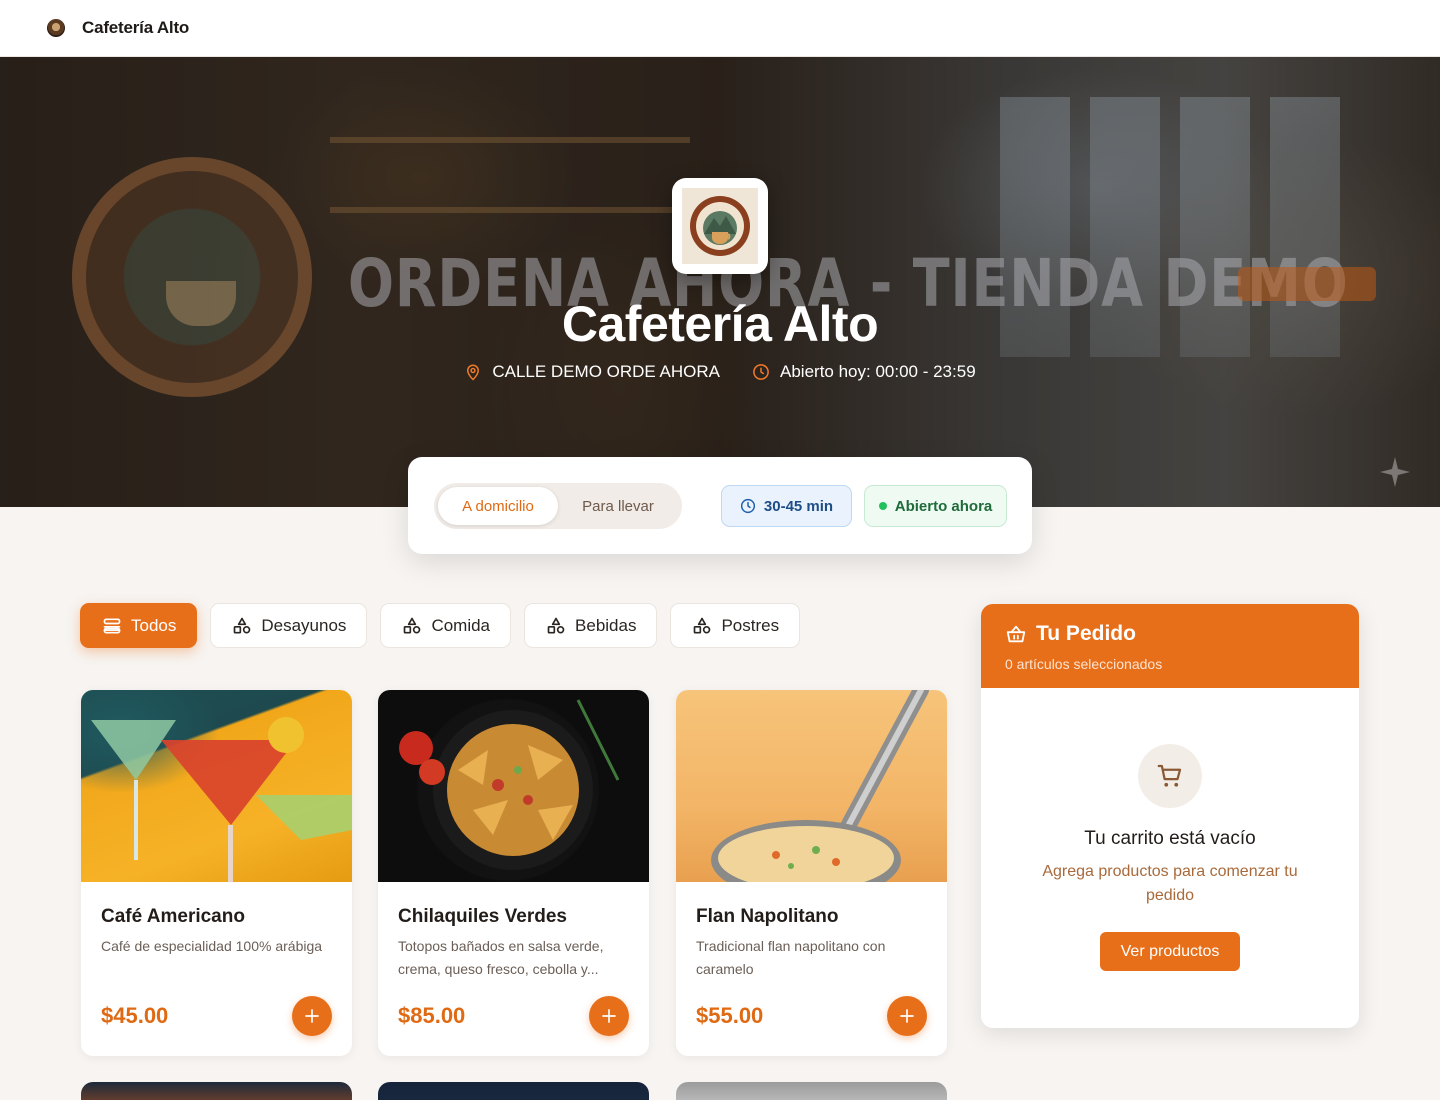 This screenshot has width=1440, height=1100. Describe the element at coordinates (618, 506) in the screenshot. I see `pickup-option-button: Para llevar` at that location.